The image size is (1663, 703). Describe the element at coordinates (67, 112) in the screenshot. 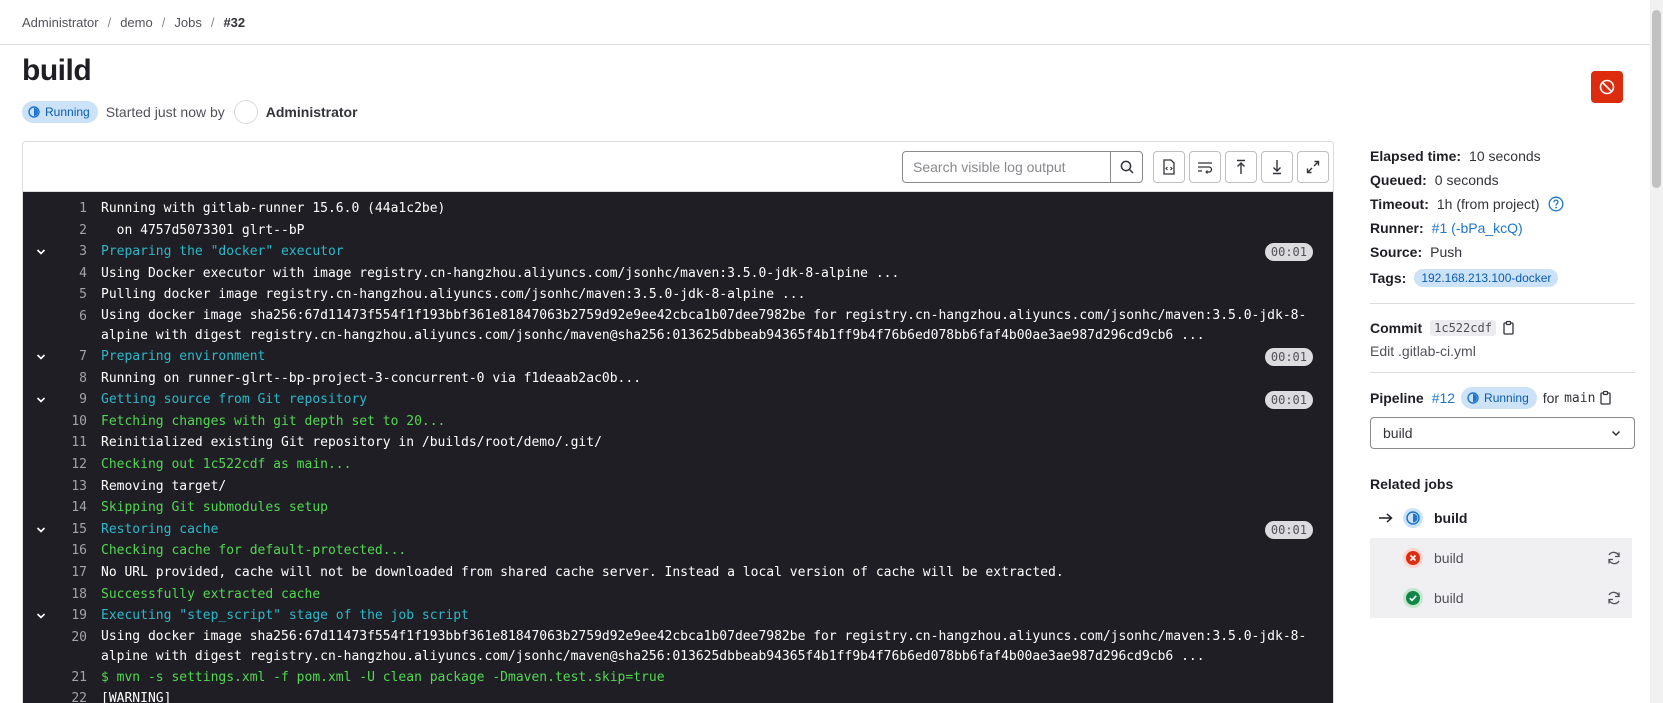

I see `status-badge-label: Running` at that location.